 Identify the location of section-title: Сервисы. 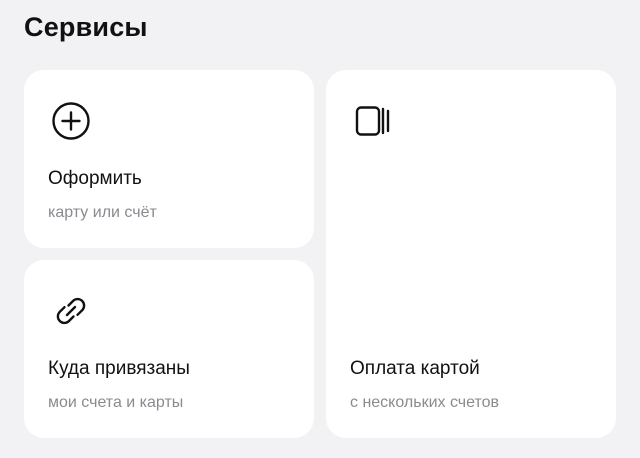
(86, 27).